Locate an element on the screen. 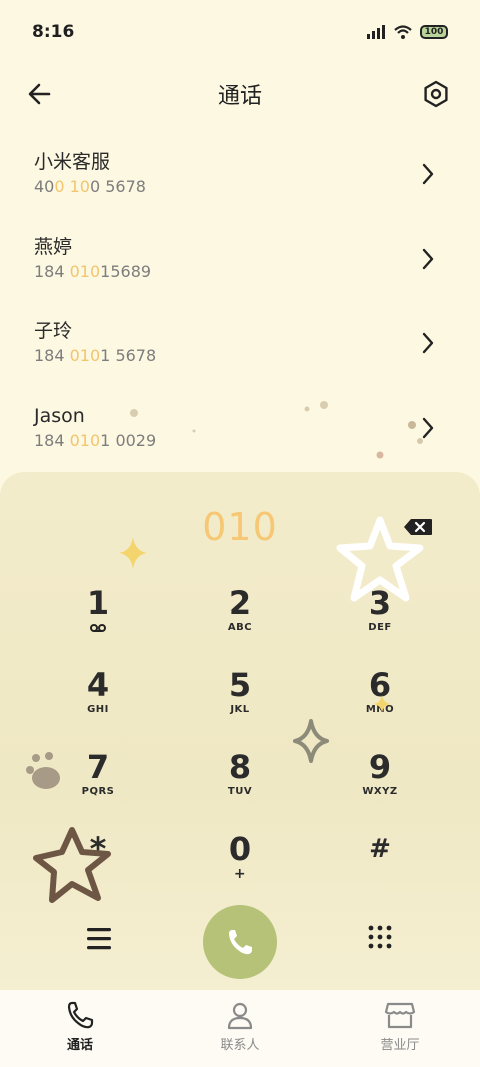 The image size is (480, 1067). decorative-dots is located at coordinates (276, 430).